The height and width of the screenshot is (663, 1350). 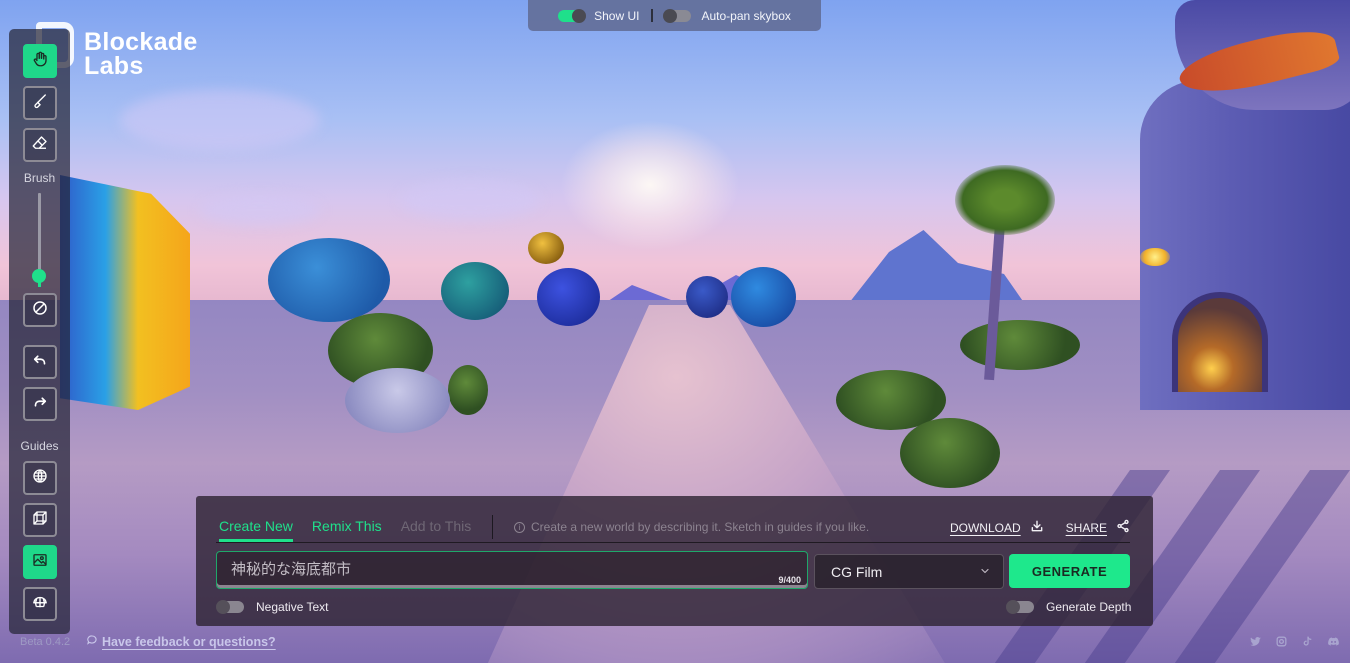 I want to click on auto-pan-toggle, so click(x=677, y=15).